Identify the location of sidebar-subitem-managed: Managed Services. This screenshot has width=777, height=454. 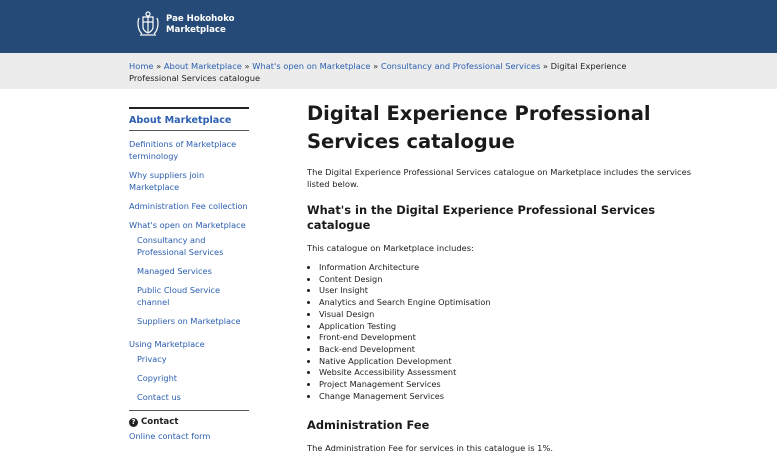
(189, 271).